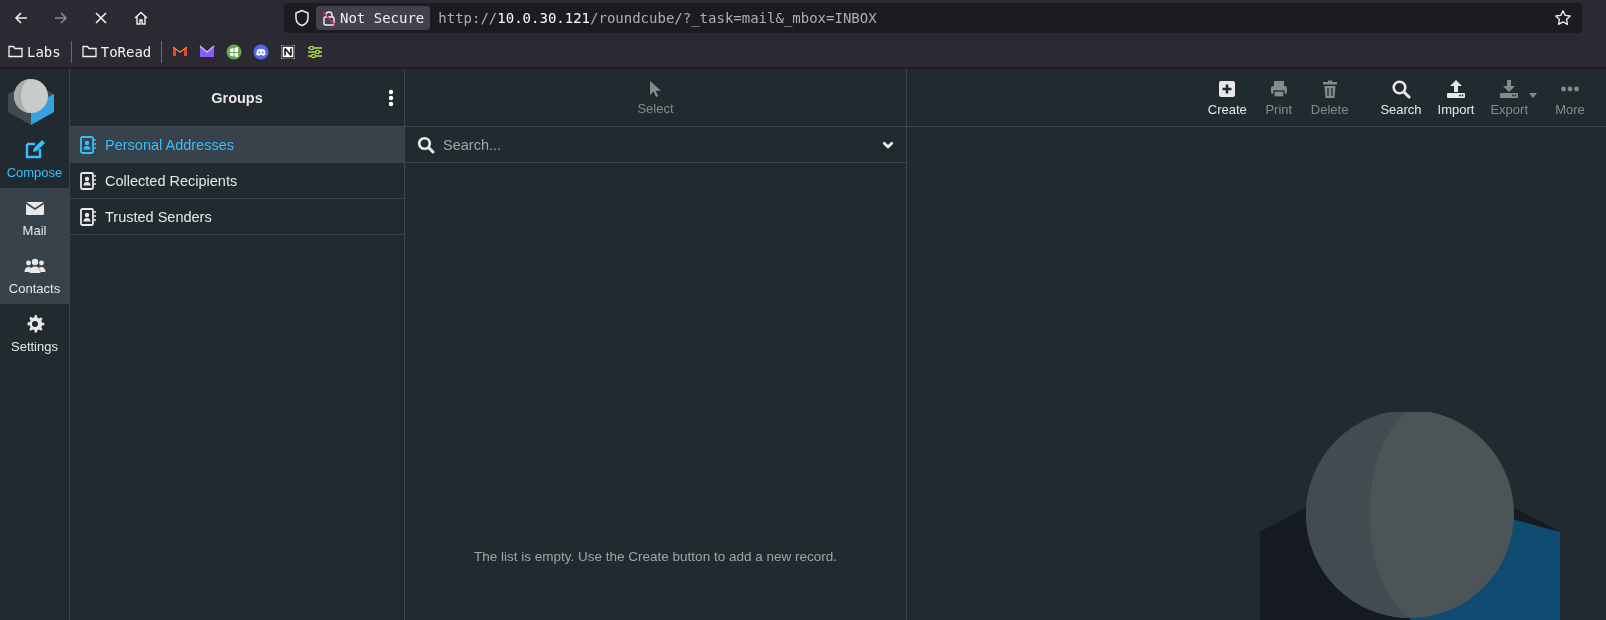 The height and width of the screenshot is (620, 1606). Describe the element at coordinates (237, 145) in the screenshot. I see `address-book-item: Personal Addresses` at that location.